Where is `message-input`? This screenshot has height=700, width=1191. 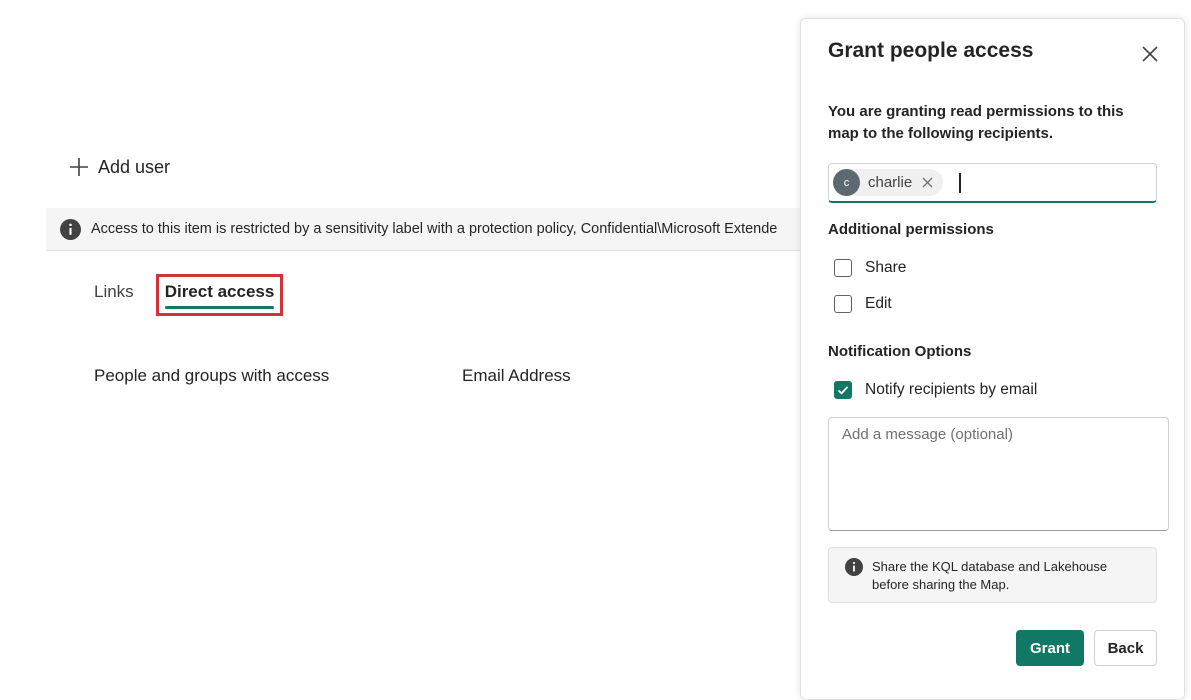 message-input is located at coordinates (998, 474).